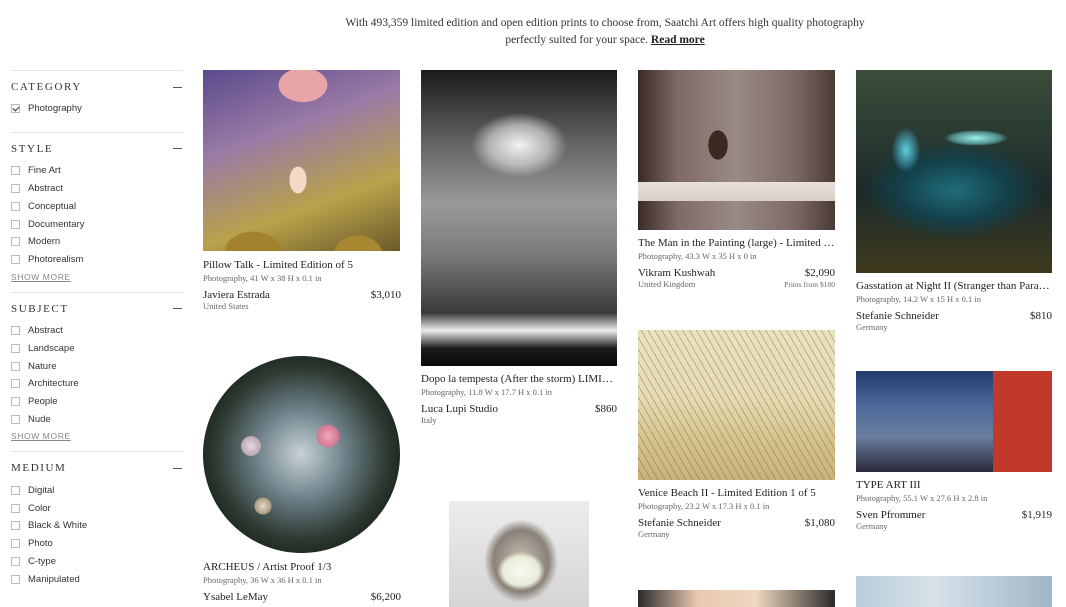 This screenshot has height=607, width=1066. I want to click on filter-label: People, so click(43, 402).